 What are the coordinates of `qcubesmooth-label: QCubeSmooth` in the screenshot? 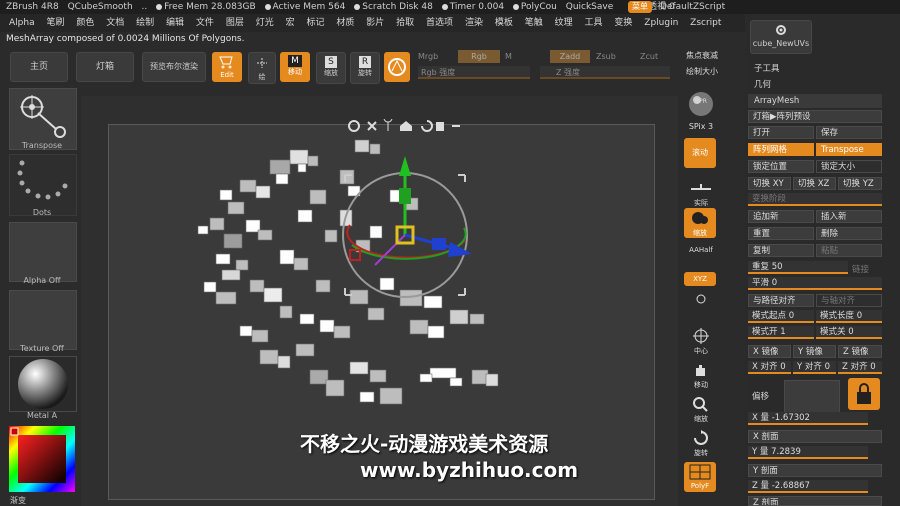 It's located at (100, 7).